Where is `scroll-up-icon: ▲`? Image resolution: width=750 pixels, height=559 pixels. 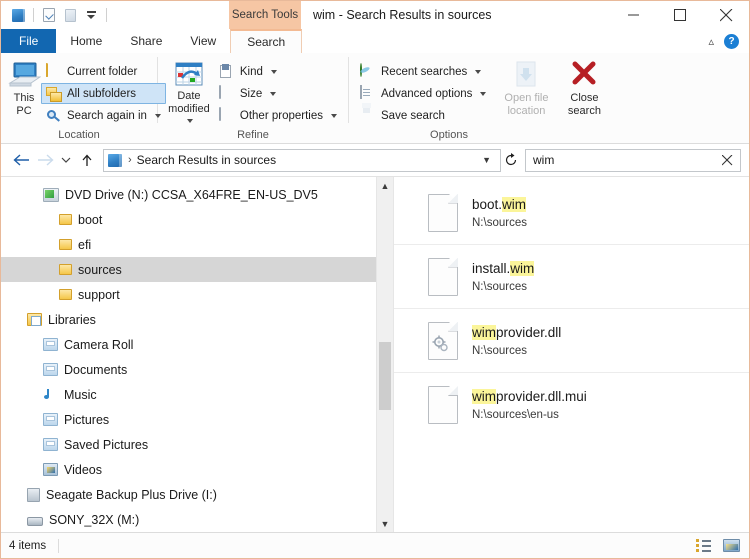
scroll-up-icon: ▲ is located at coordinates (385, 185).